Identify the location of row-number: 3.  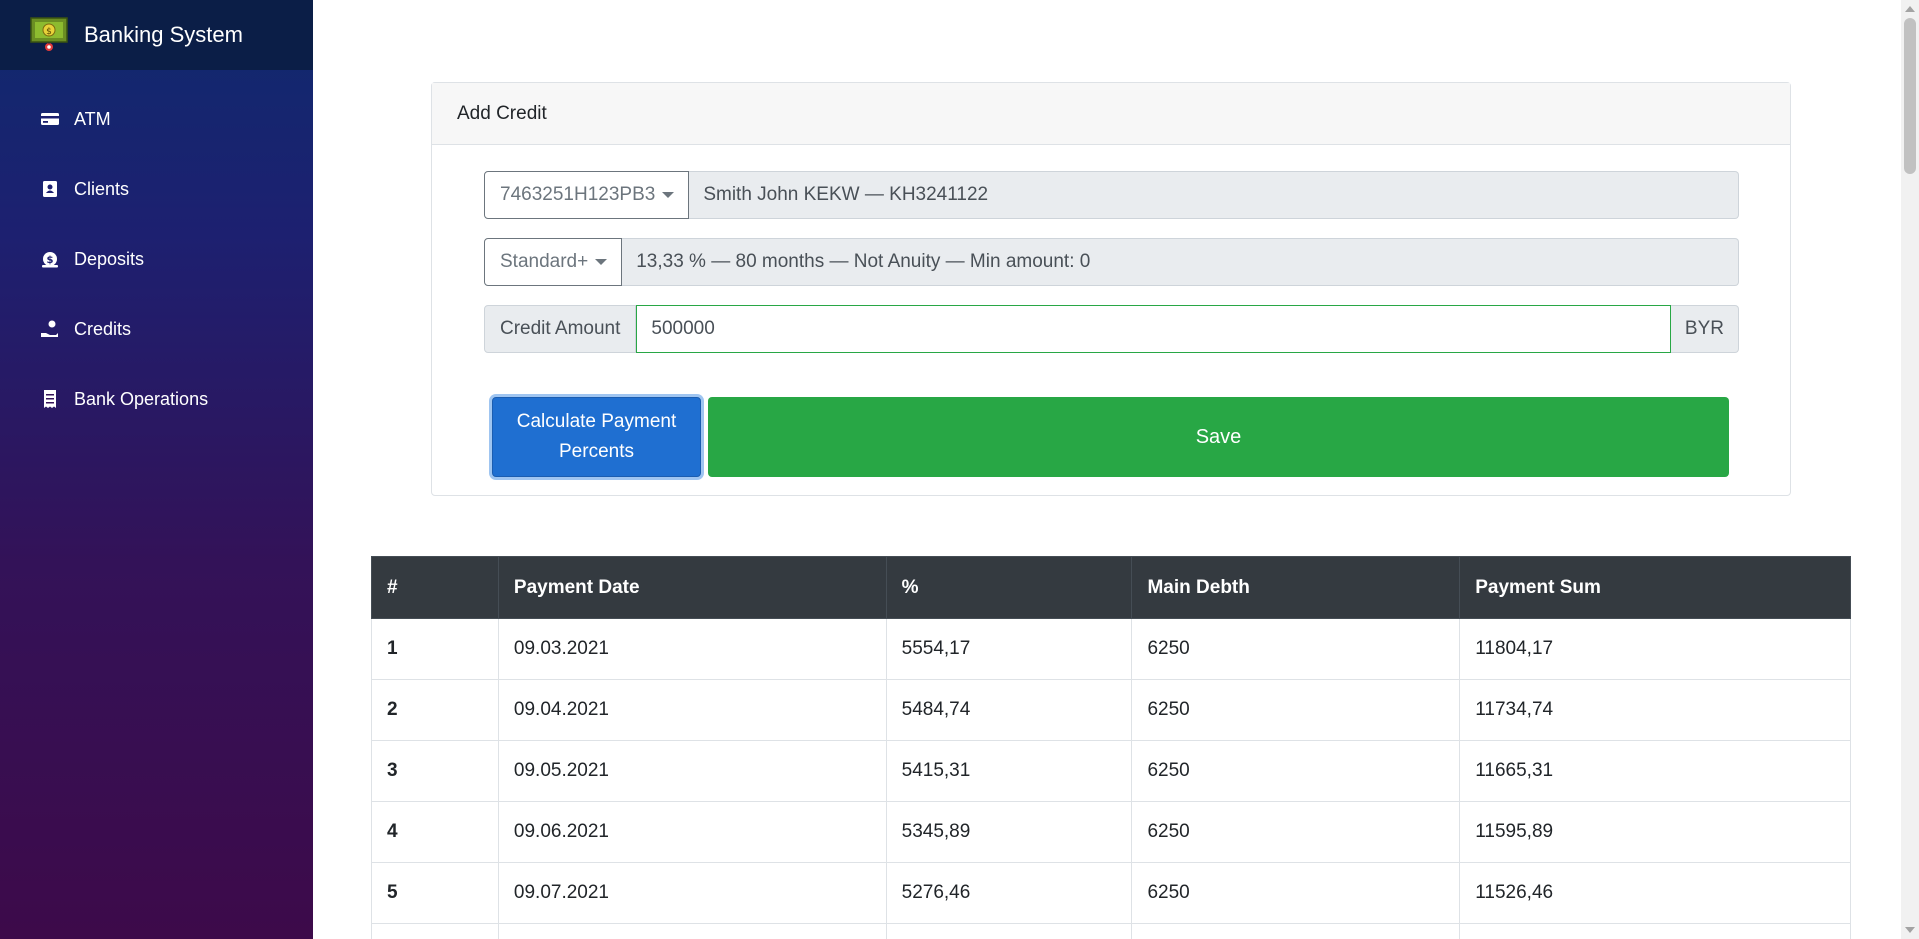
(435, 771).